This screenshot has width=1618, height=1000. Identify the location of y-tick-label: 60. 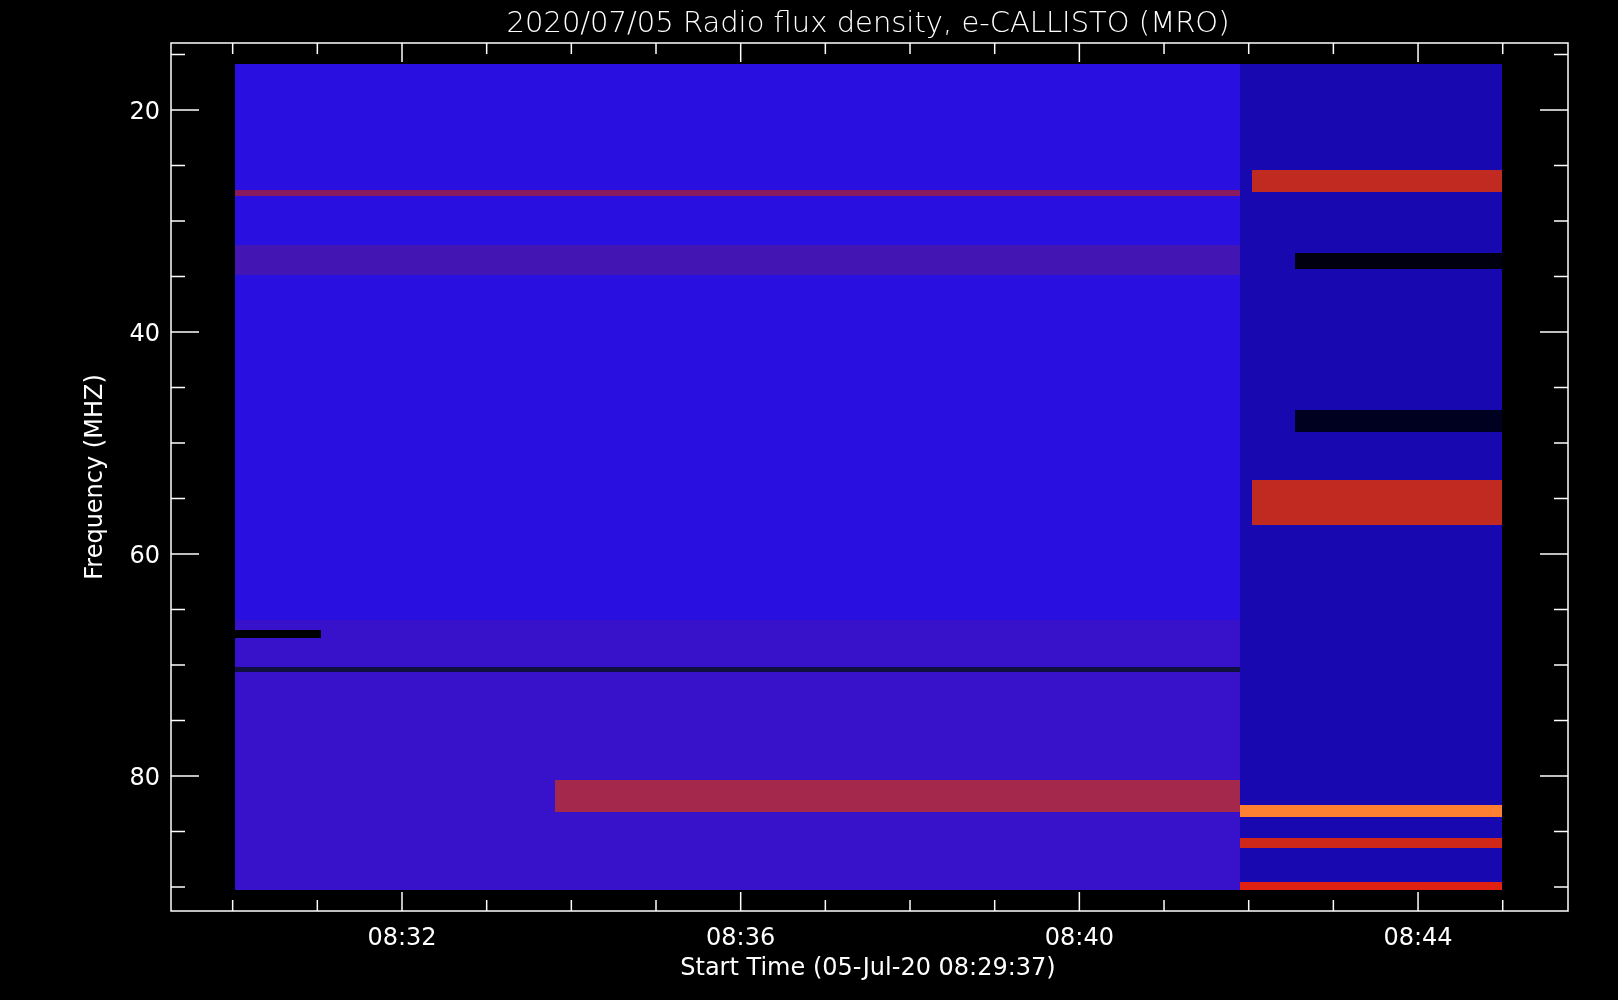
(144, 555).